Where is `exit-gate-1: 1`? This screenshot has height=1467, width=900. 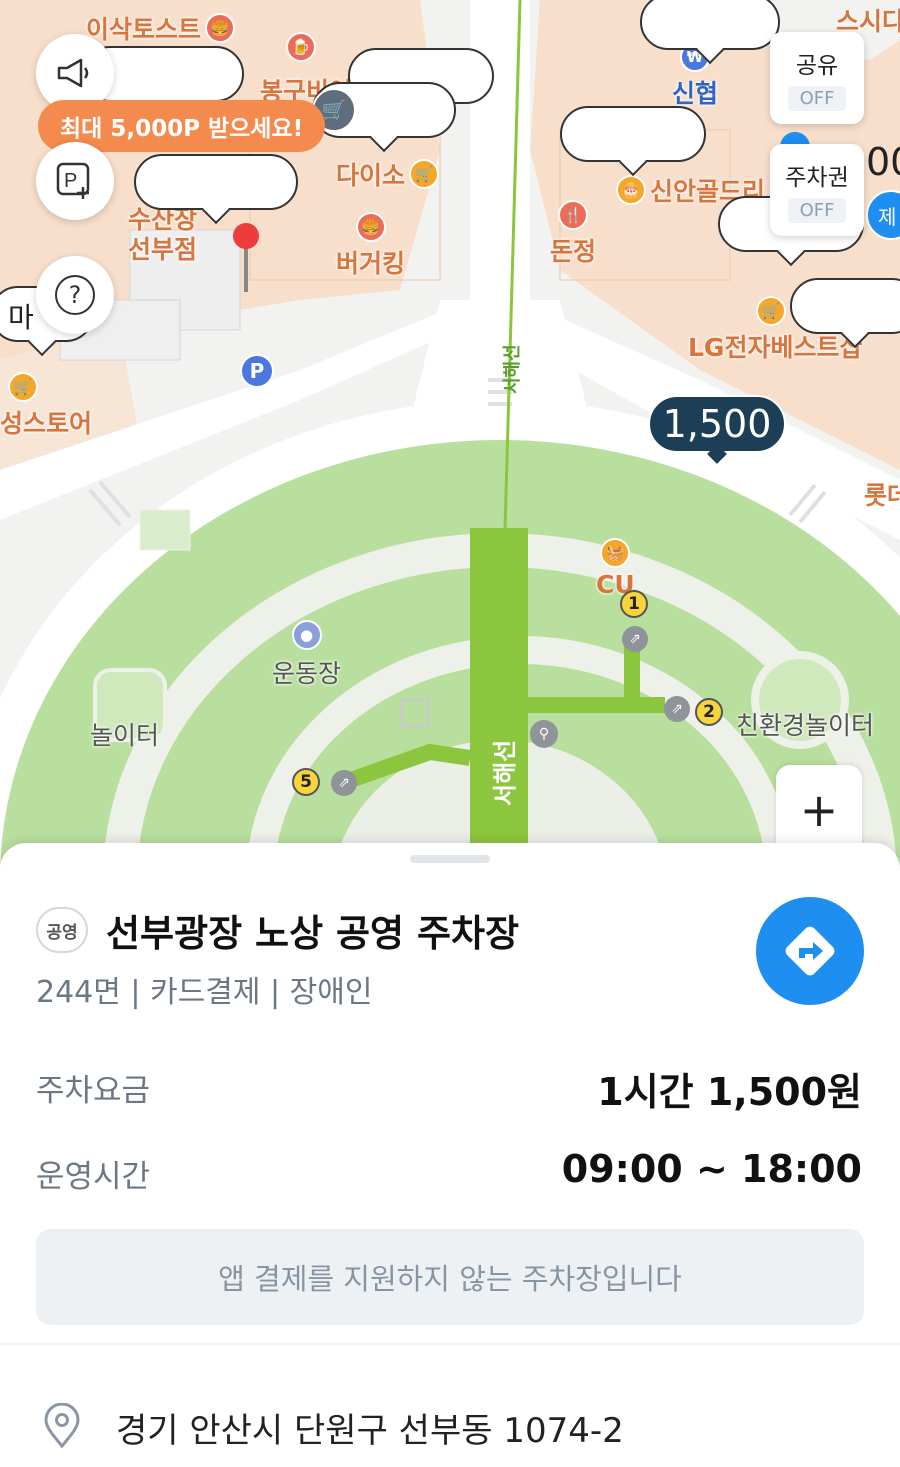 exit-gate-1: 1 is located at coordinates (634, 604).